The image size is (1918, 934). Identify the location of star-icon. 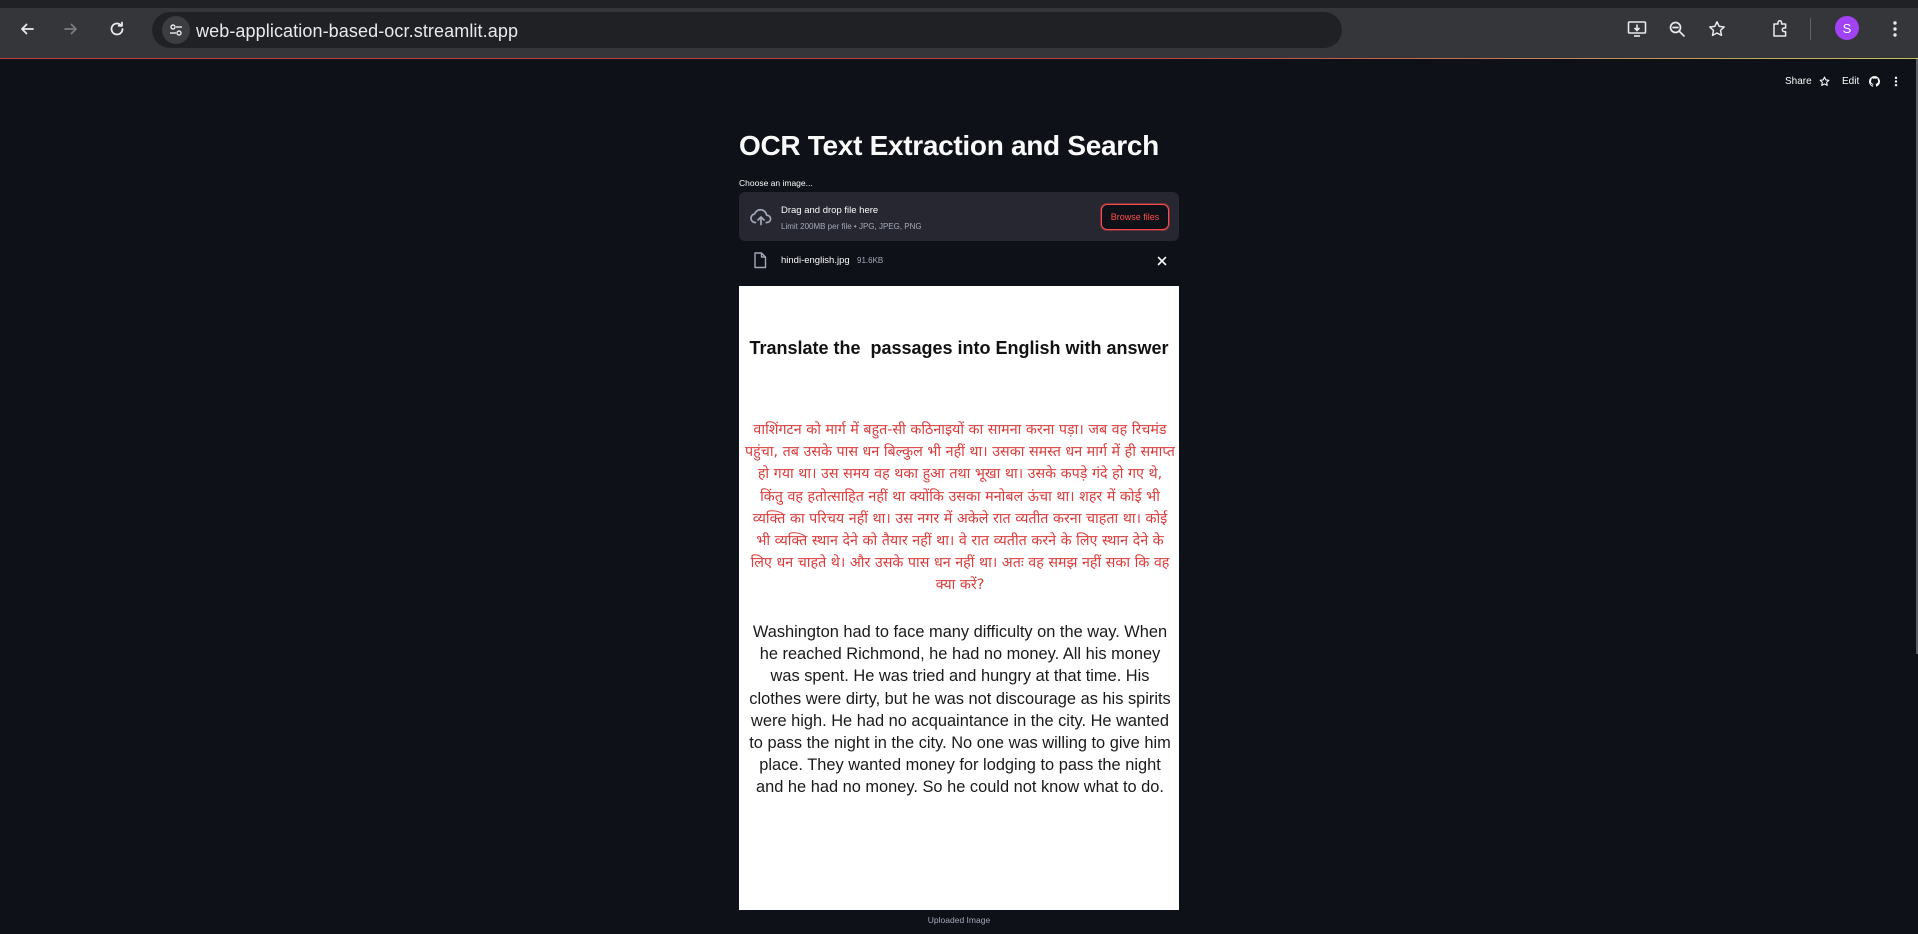
(1717, 29).